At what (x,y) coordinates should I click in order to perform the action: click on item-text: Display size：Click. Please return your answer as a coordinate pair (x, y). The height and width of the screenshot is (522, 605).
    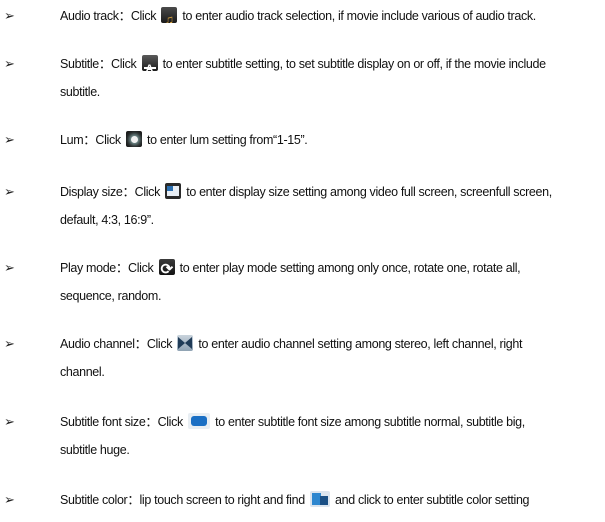
    Looking at the image, I should click on (112, 192).